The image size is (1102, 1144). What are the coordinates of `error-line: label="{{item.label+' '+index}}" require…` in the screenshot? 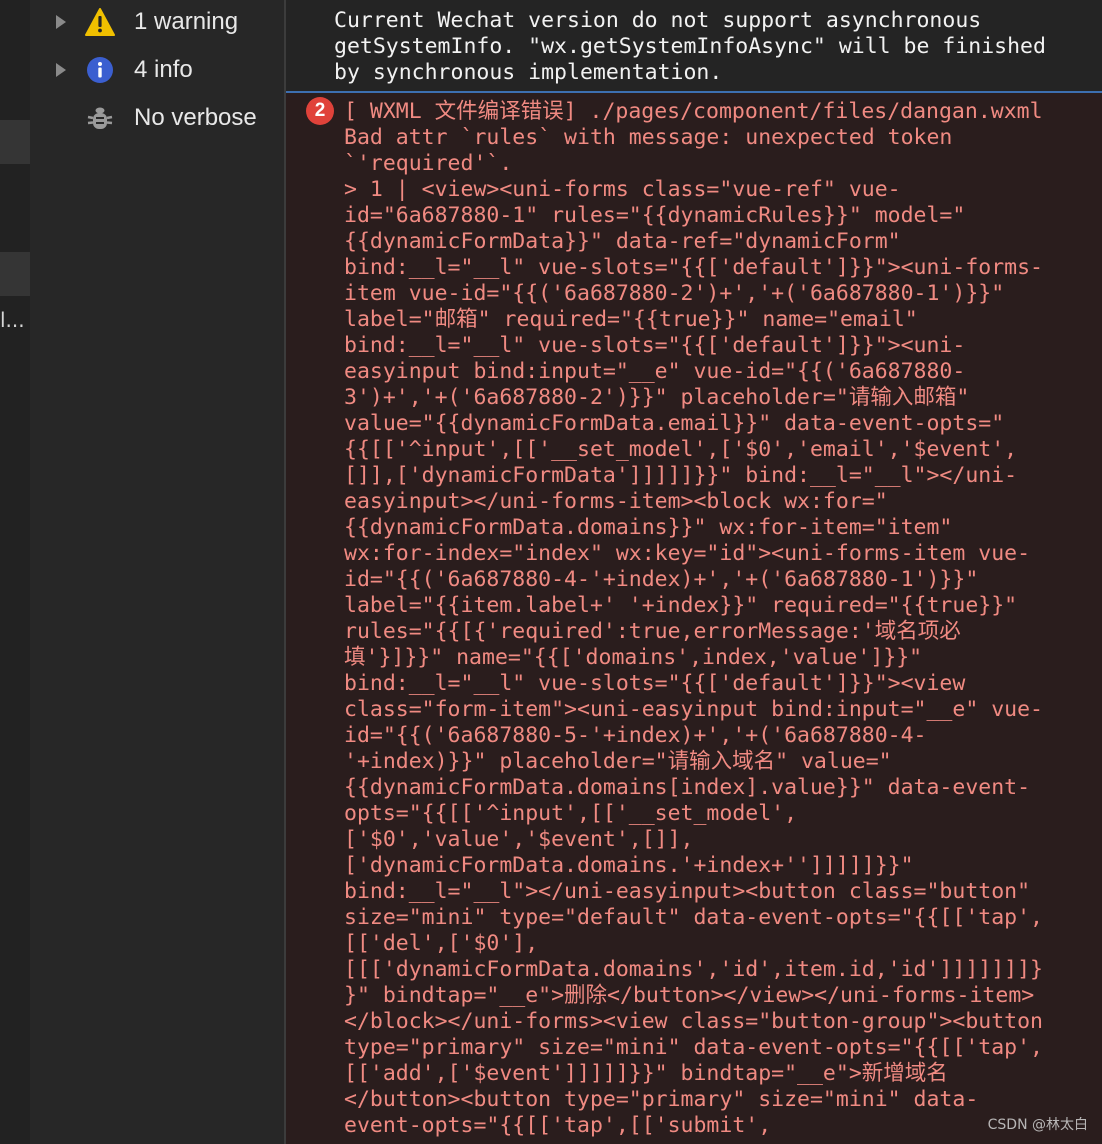 It's located at (681, 605).